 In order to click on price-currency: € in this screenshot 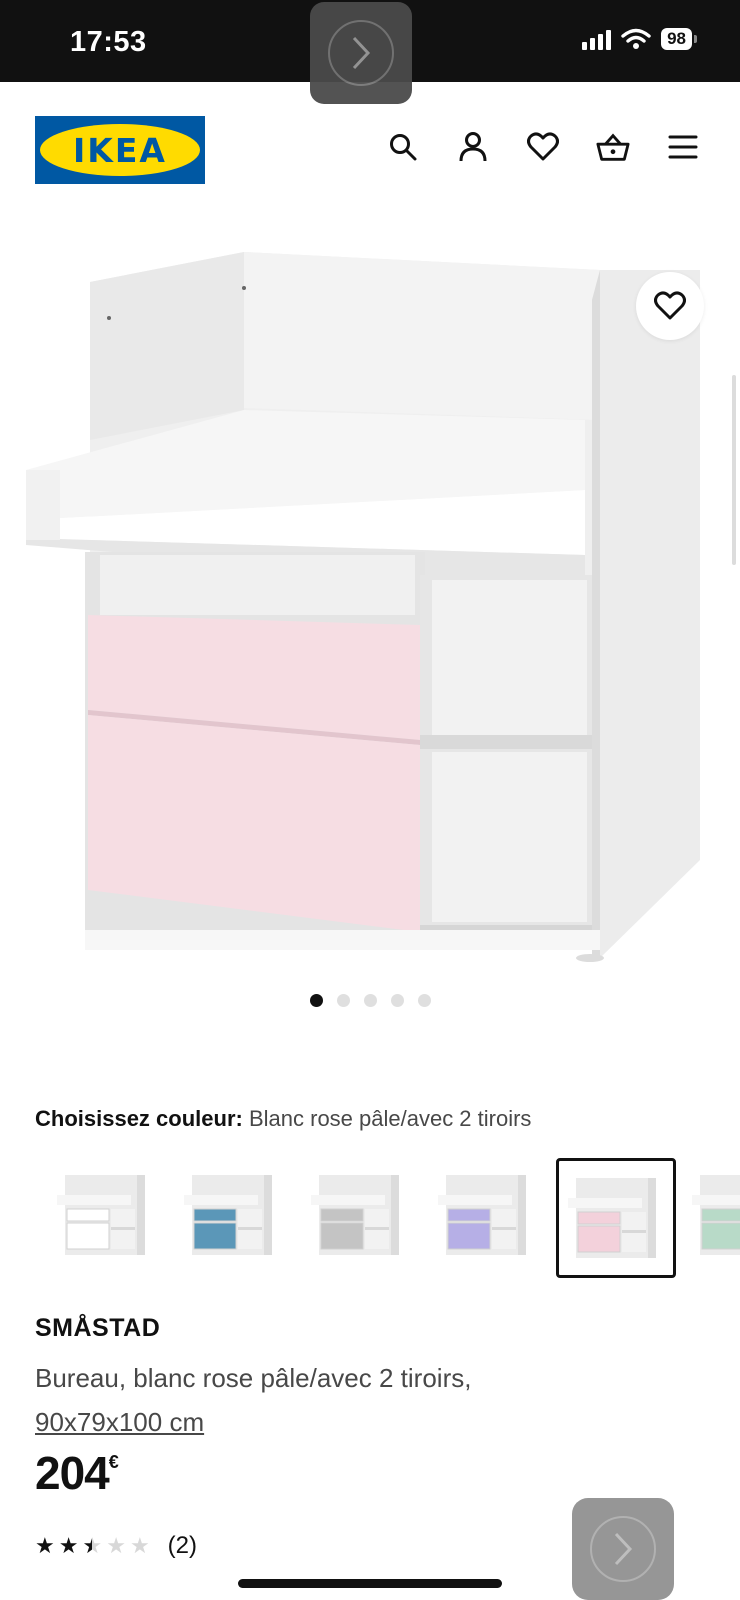, I will do `click(113, 1462)`.